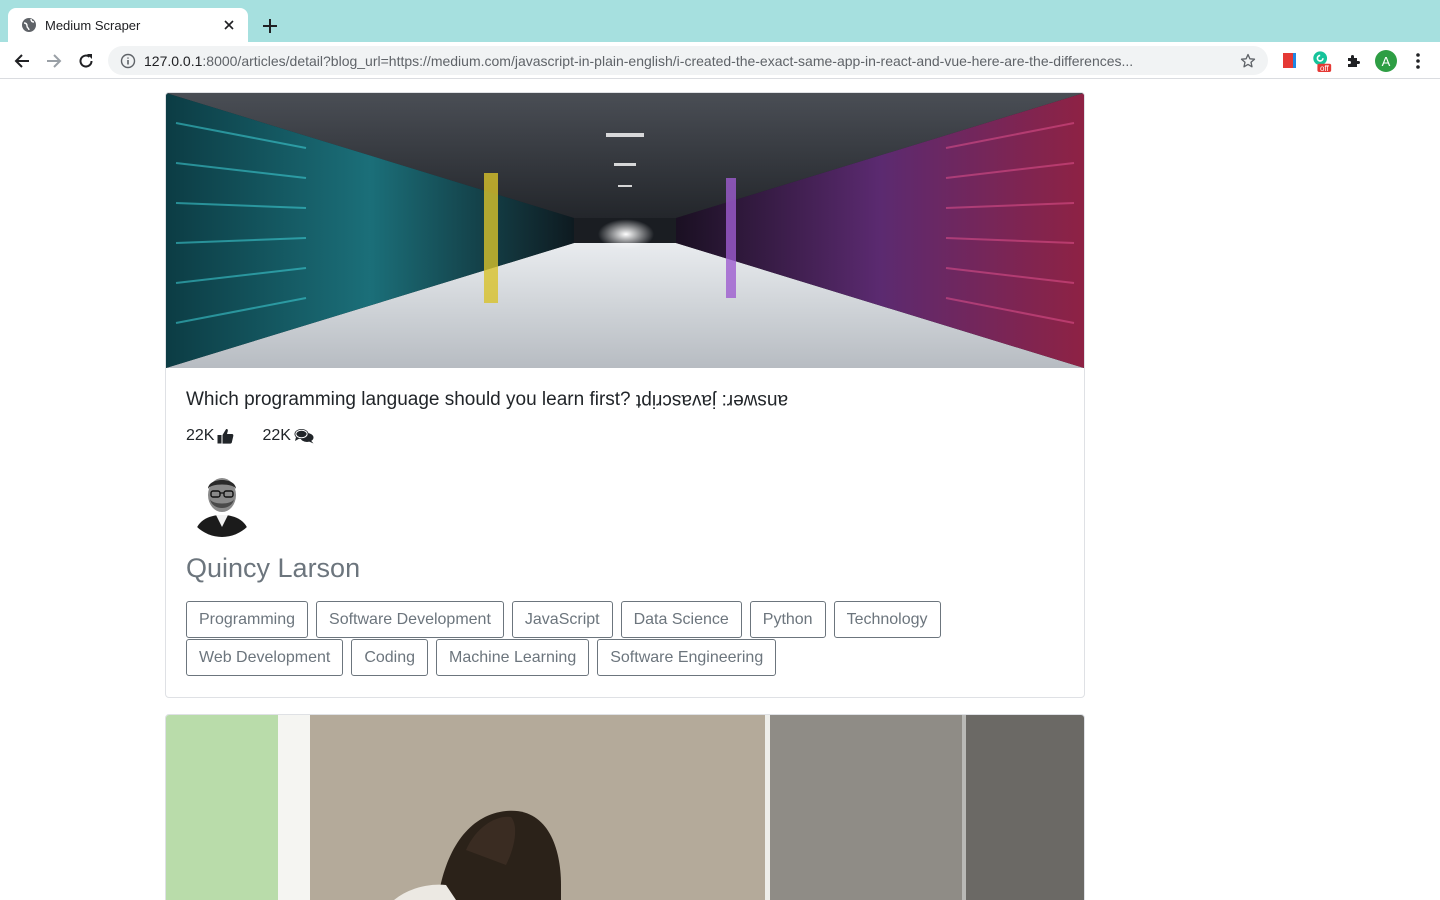 This screenshot has height=900, width=1440. What do you see at coordinates (270, 26) in the screenshot?
I see `new-tab-button` at bounding box center [270, 26].